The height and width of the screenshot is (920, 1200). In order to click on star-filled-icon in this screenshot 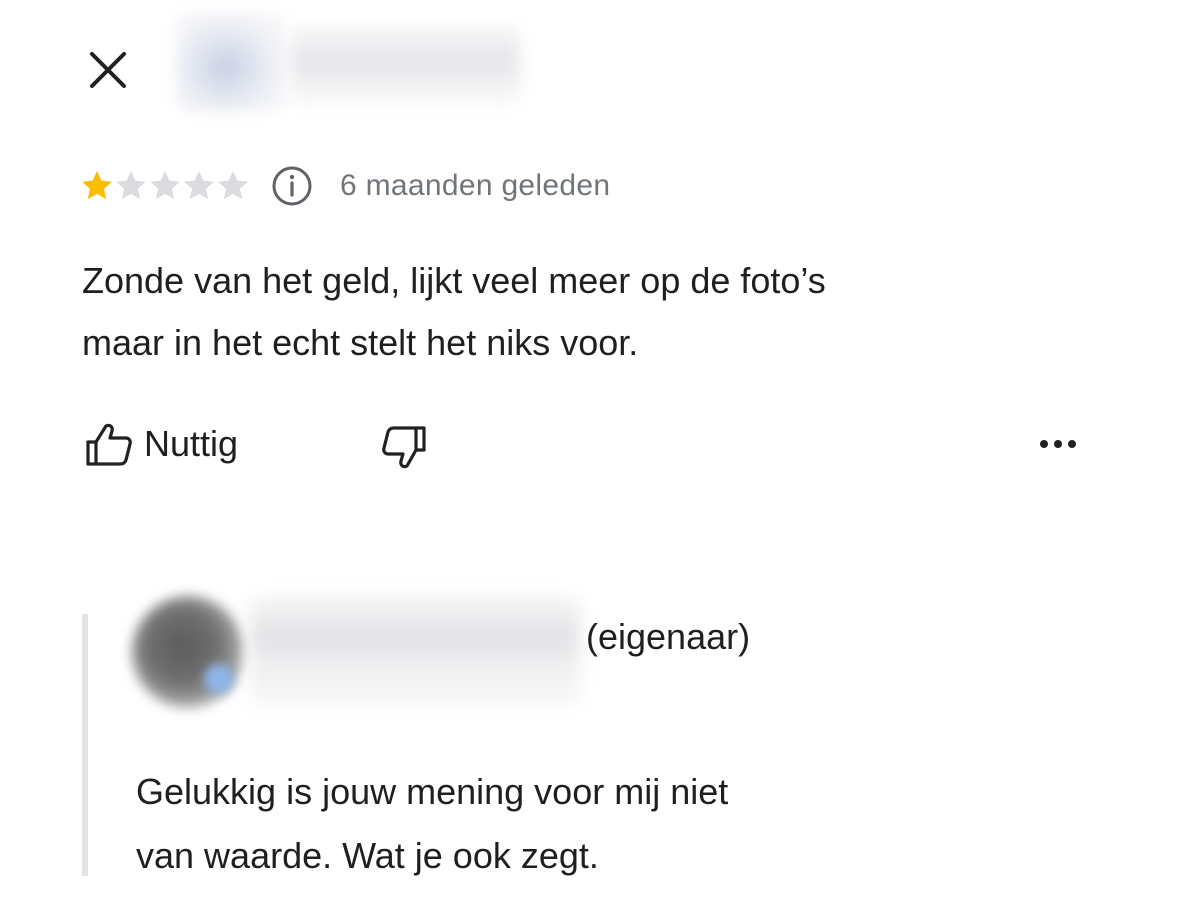, I will do `click(97, 185)`.